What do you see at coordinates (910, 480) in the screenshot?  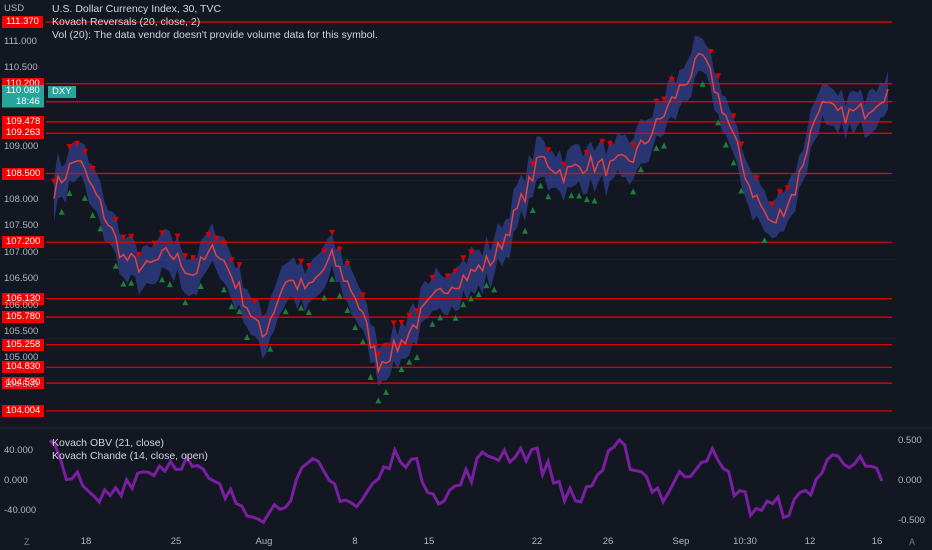 I see `chande-tick-1: 0.000` at bounding box center [910, 480].